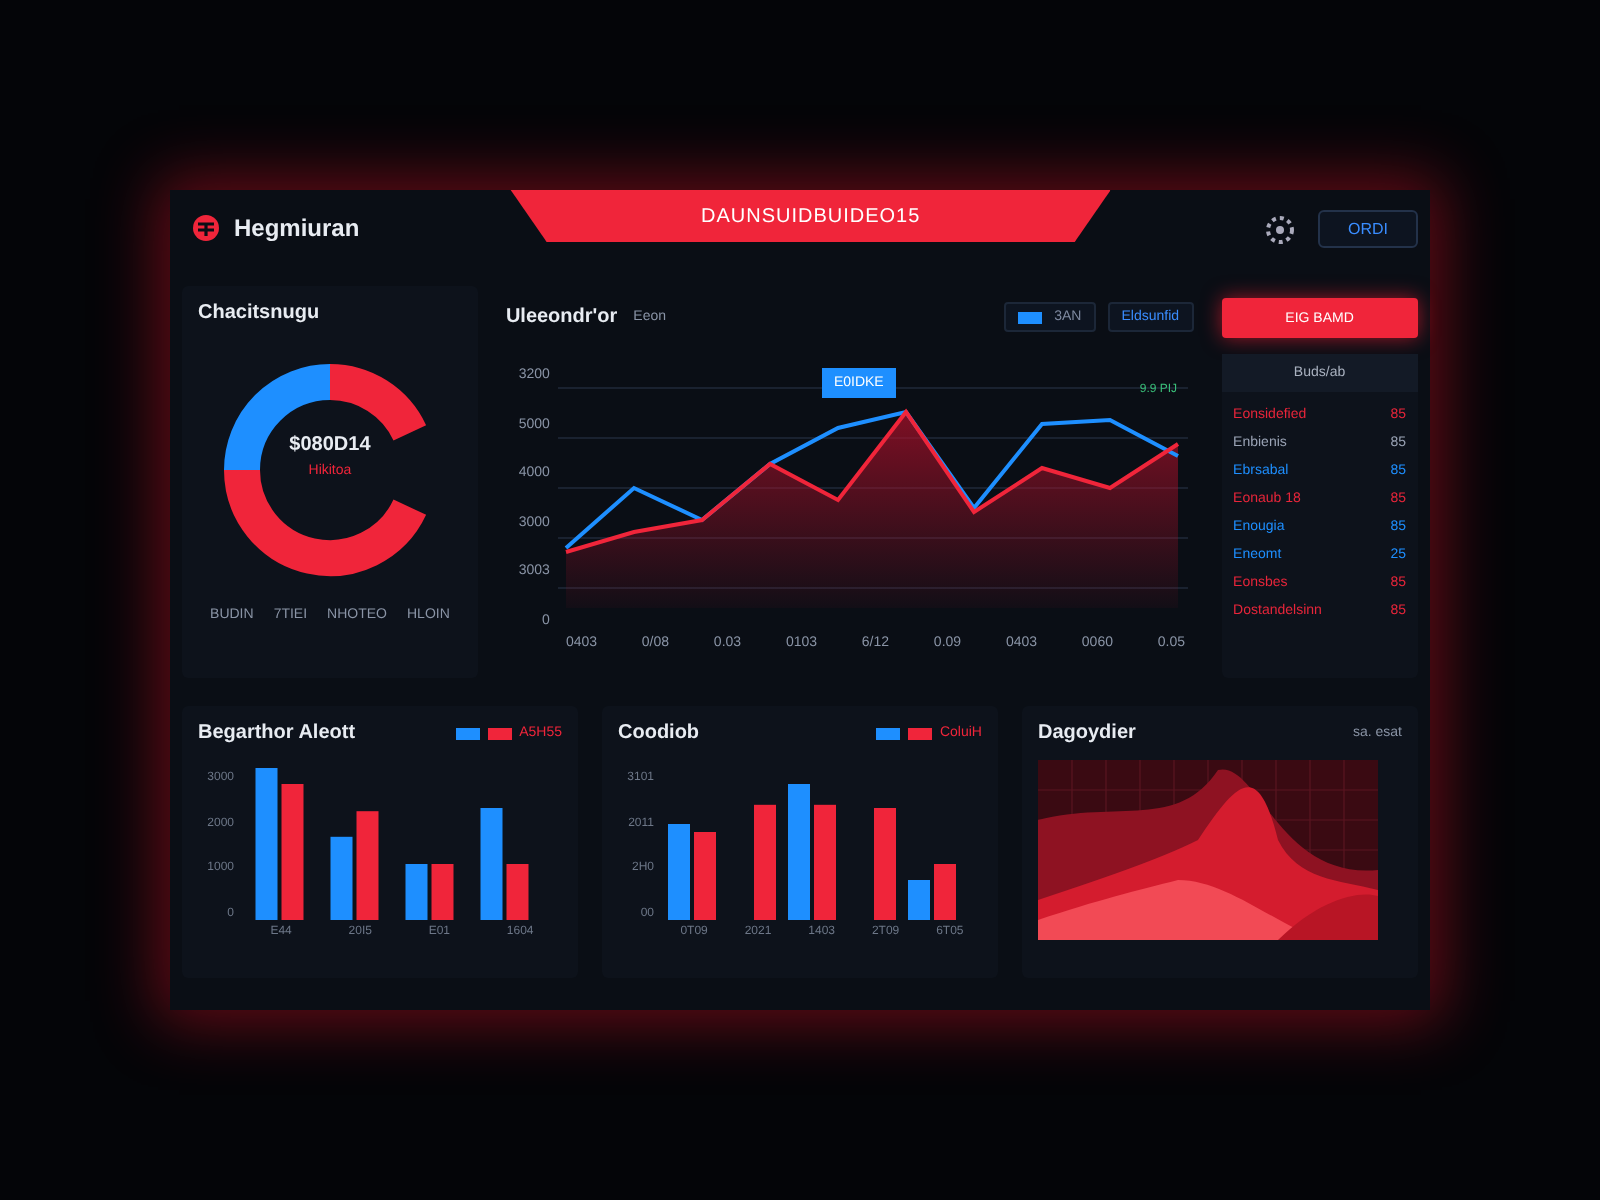 This screenshot has width=1600, height=1200. Describe the element at coordinates (561, 317) in the screenshot. I see `card-title: Uleeondr'or` at that location.